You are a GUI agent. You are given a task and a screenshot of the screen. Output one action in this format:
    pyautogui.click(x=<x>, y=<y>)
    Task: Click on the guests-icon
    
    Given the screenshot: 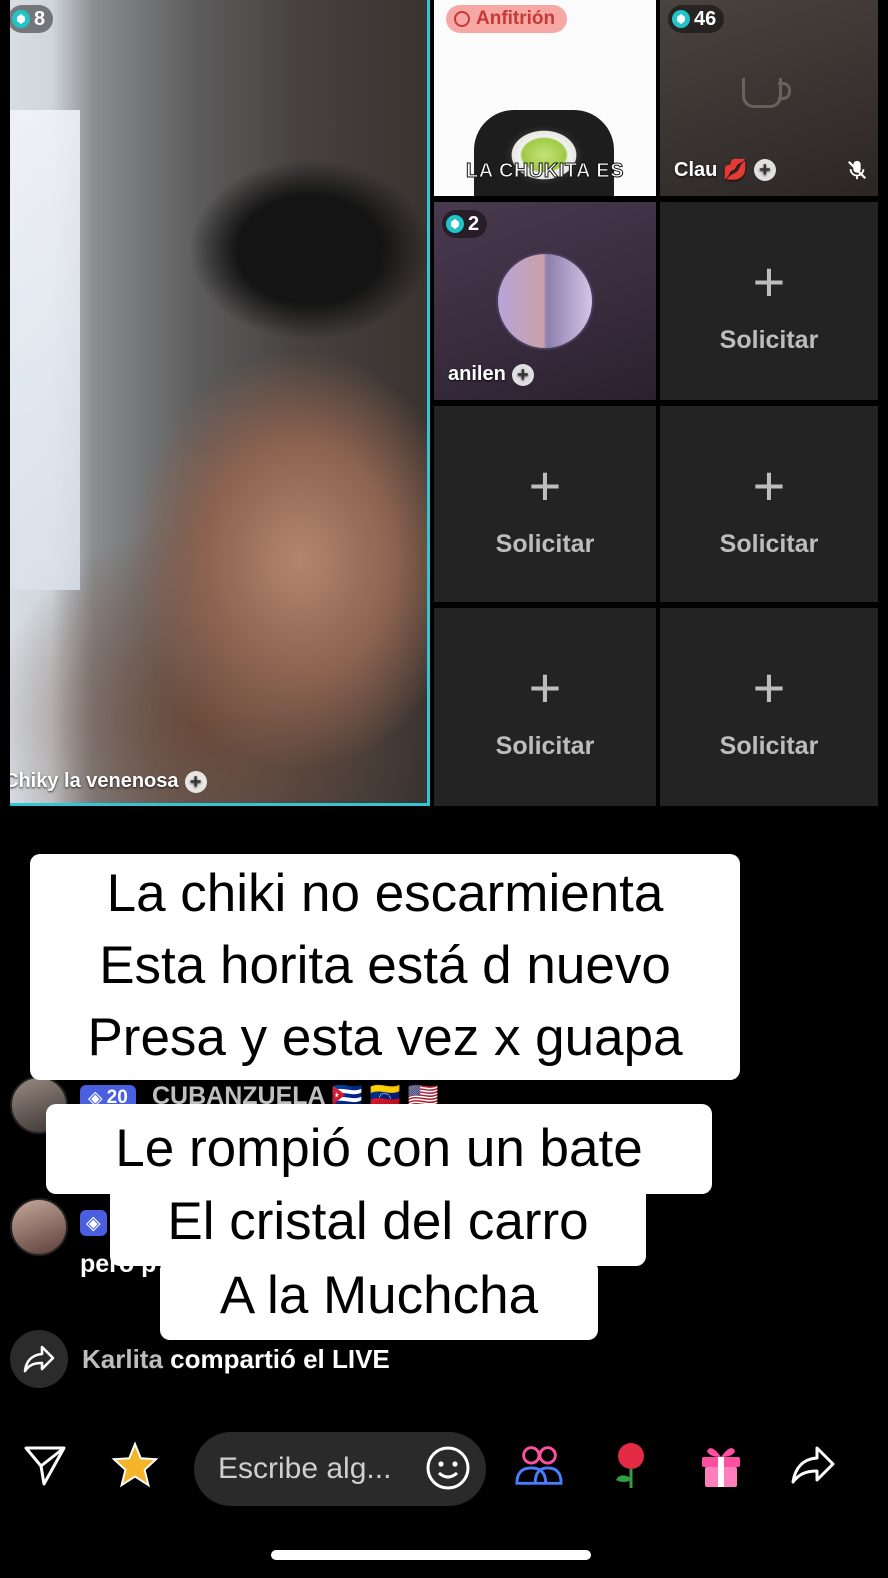 What is the action you would take?
    pyautogui.click(x=539, y=1465)
    